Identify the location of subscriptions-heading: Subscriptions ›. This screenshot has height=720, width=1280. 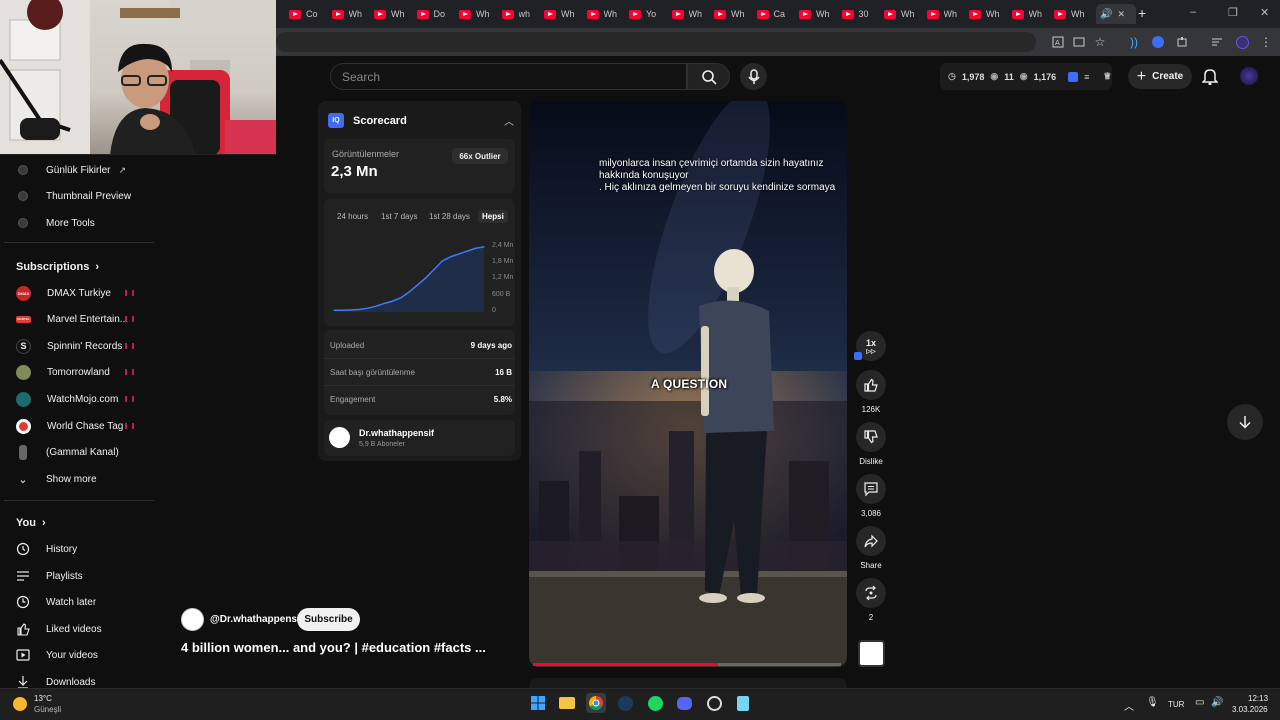
(57, 267).